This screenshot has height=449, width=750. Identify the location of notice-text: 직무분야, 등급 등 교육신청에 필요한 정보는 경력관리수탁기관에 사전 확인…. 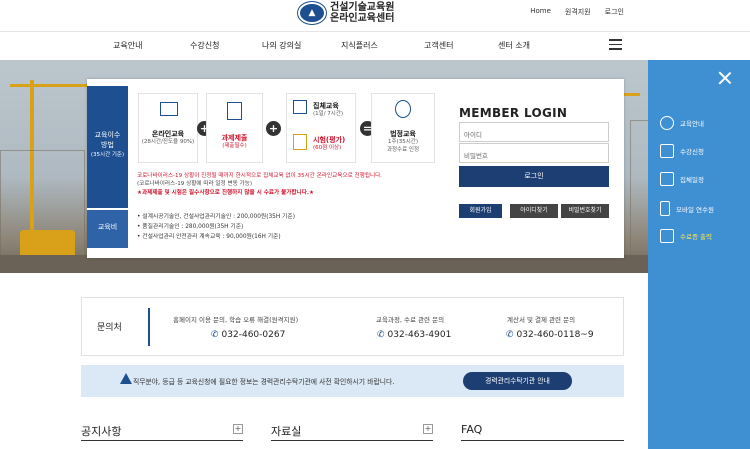
(264, 382).